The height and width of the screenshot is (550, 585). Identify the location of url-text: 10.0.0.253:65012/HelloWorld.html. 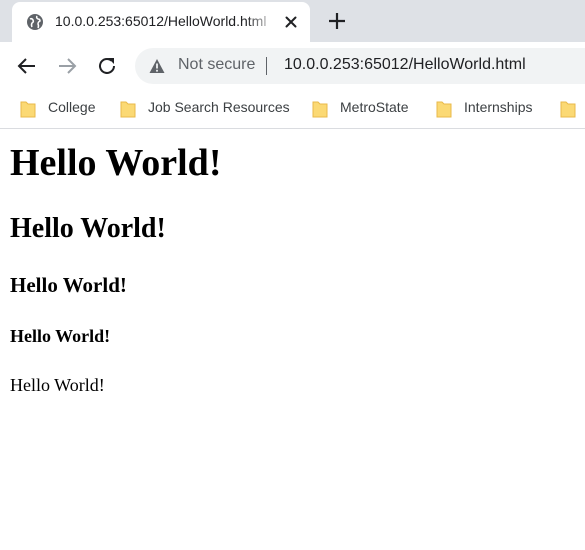
(405, 65).